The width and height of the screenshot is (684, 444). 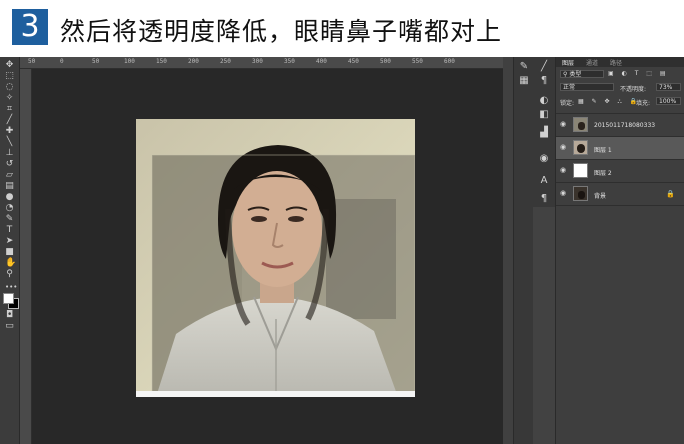 I want to click on character-icon: A, so click(x=544, y=181).